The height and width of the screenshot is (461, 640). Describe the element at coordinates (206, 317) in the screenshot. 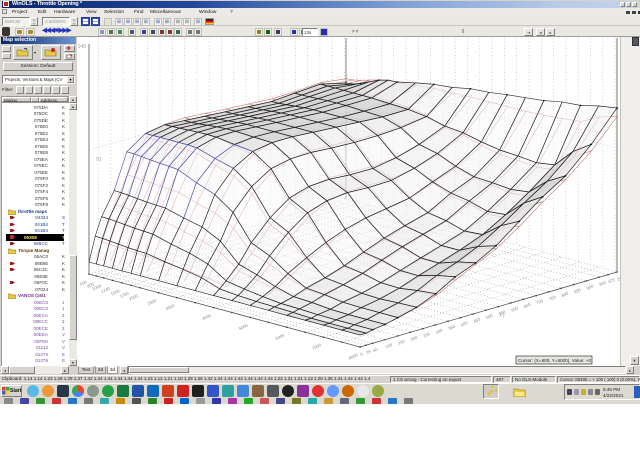

I see `svg-text: 4000` at that location.